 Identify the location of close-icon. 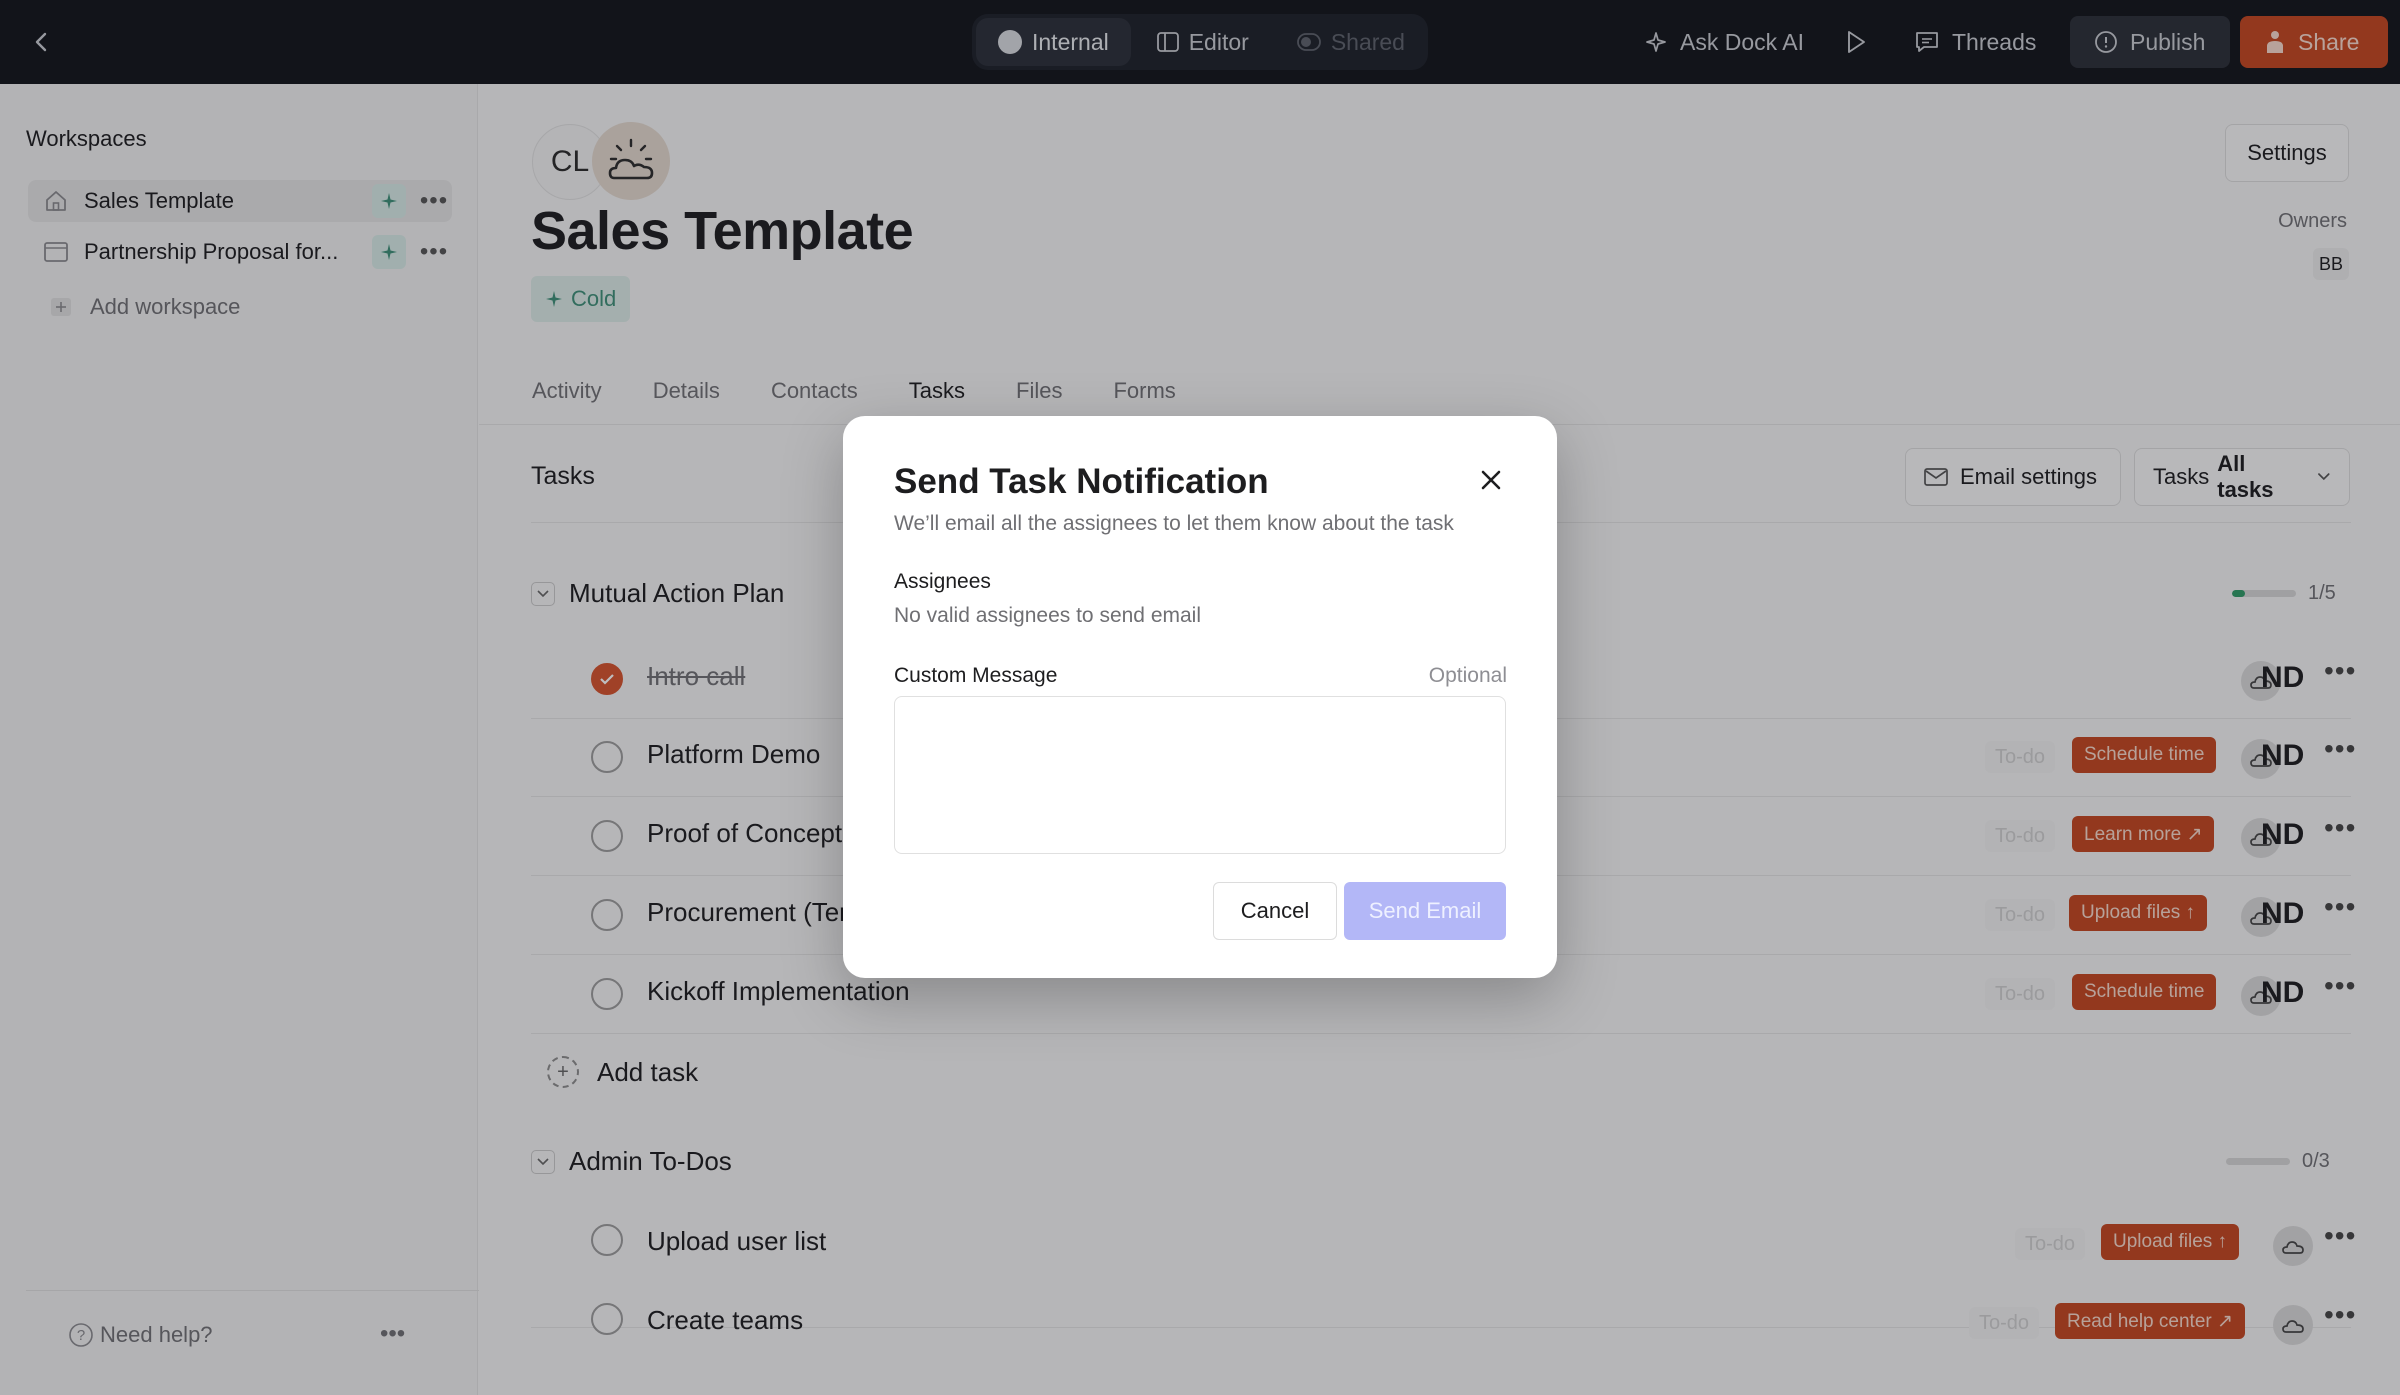
(1491, 480).